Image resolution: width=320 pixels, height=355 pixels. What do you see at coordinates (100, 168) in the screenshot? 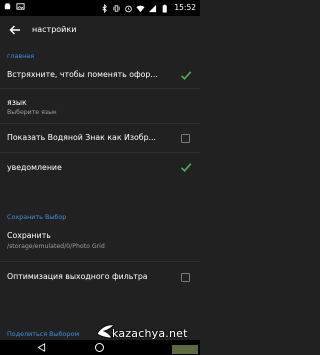
I see `setting-notification: уведомление` at bounding box center [100, 168].